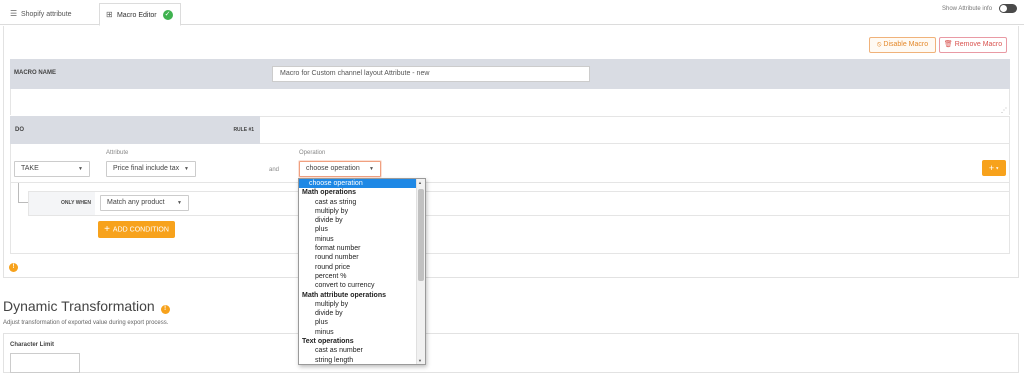 This screenshot has height=373, width=1024. What do you see at coordinates (23, 193) in the screenshot?
I see `tree-connector` at bounding box center [23, 193].